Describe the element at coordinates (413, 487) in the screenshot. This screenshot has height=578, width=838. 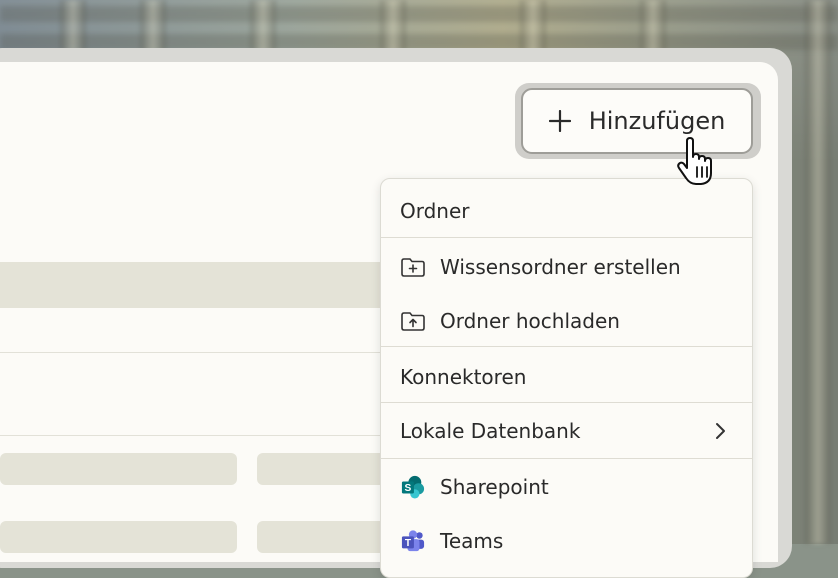
I see `sharepoint-icon: S` at that location.